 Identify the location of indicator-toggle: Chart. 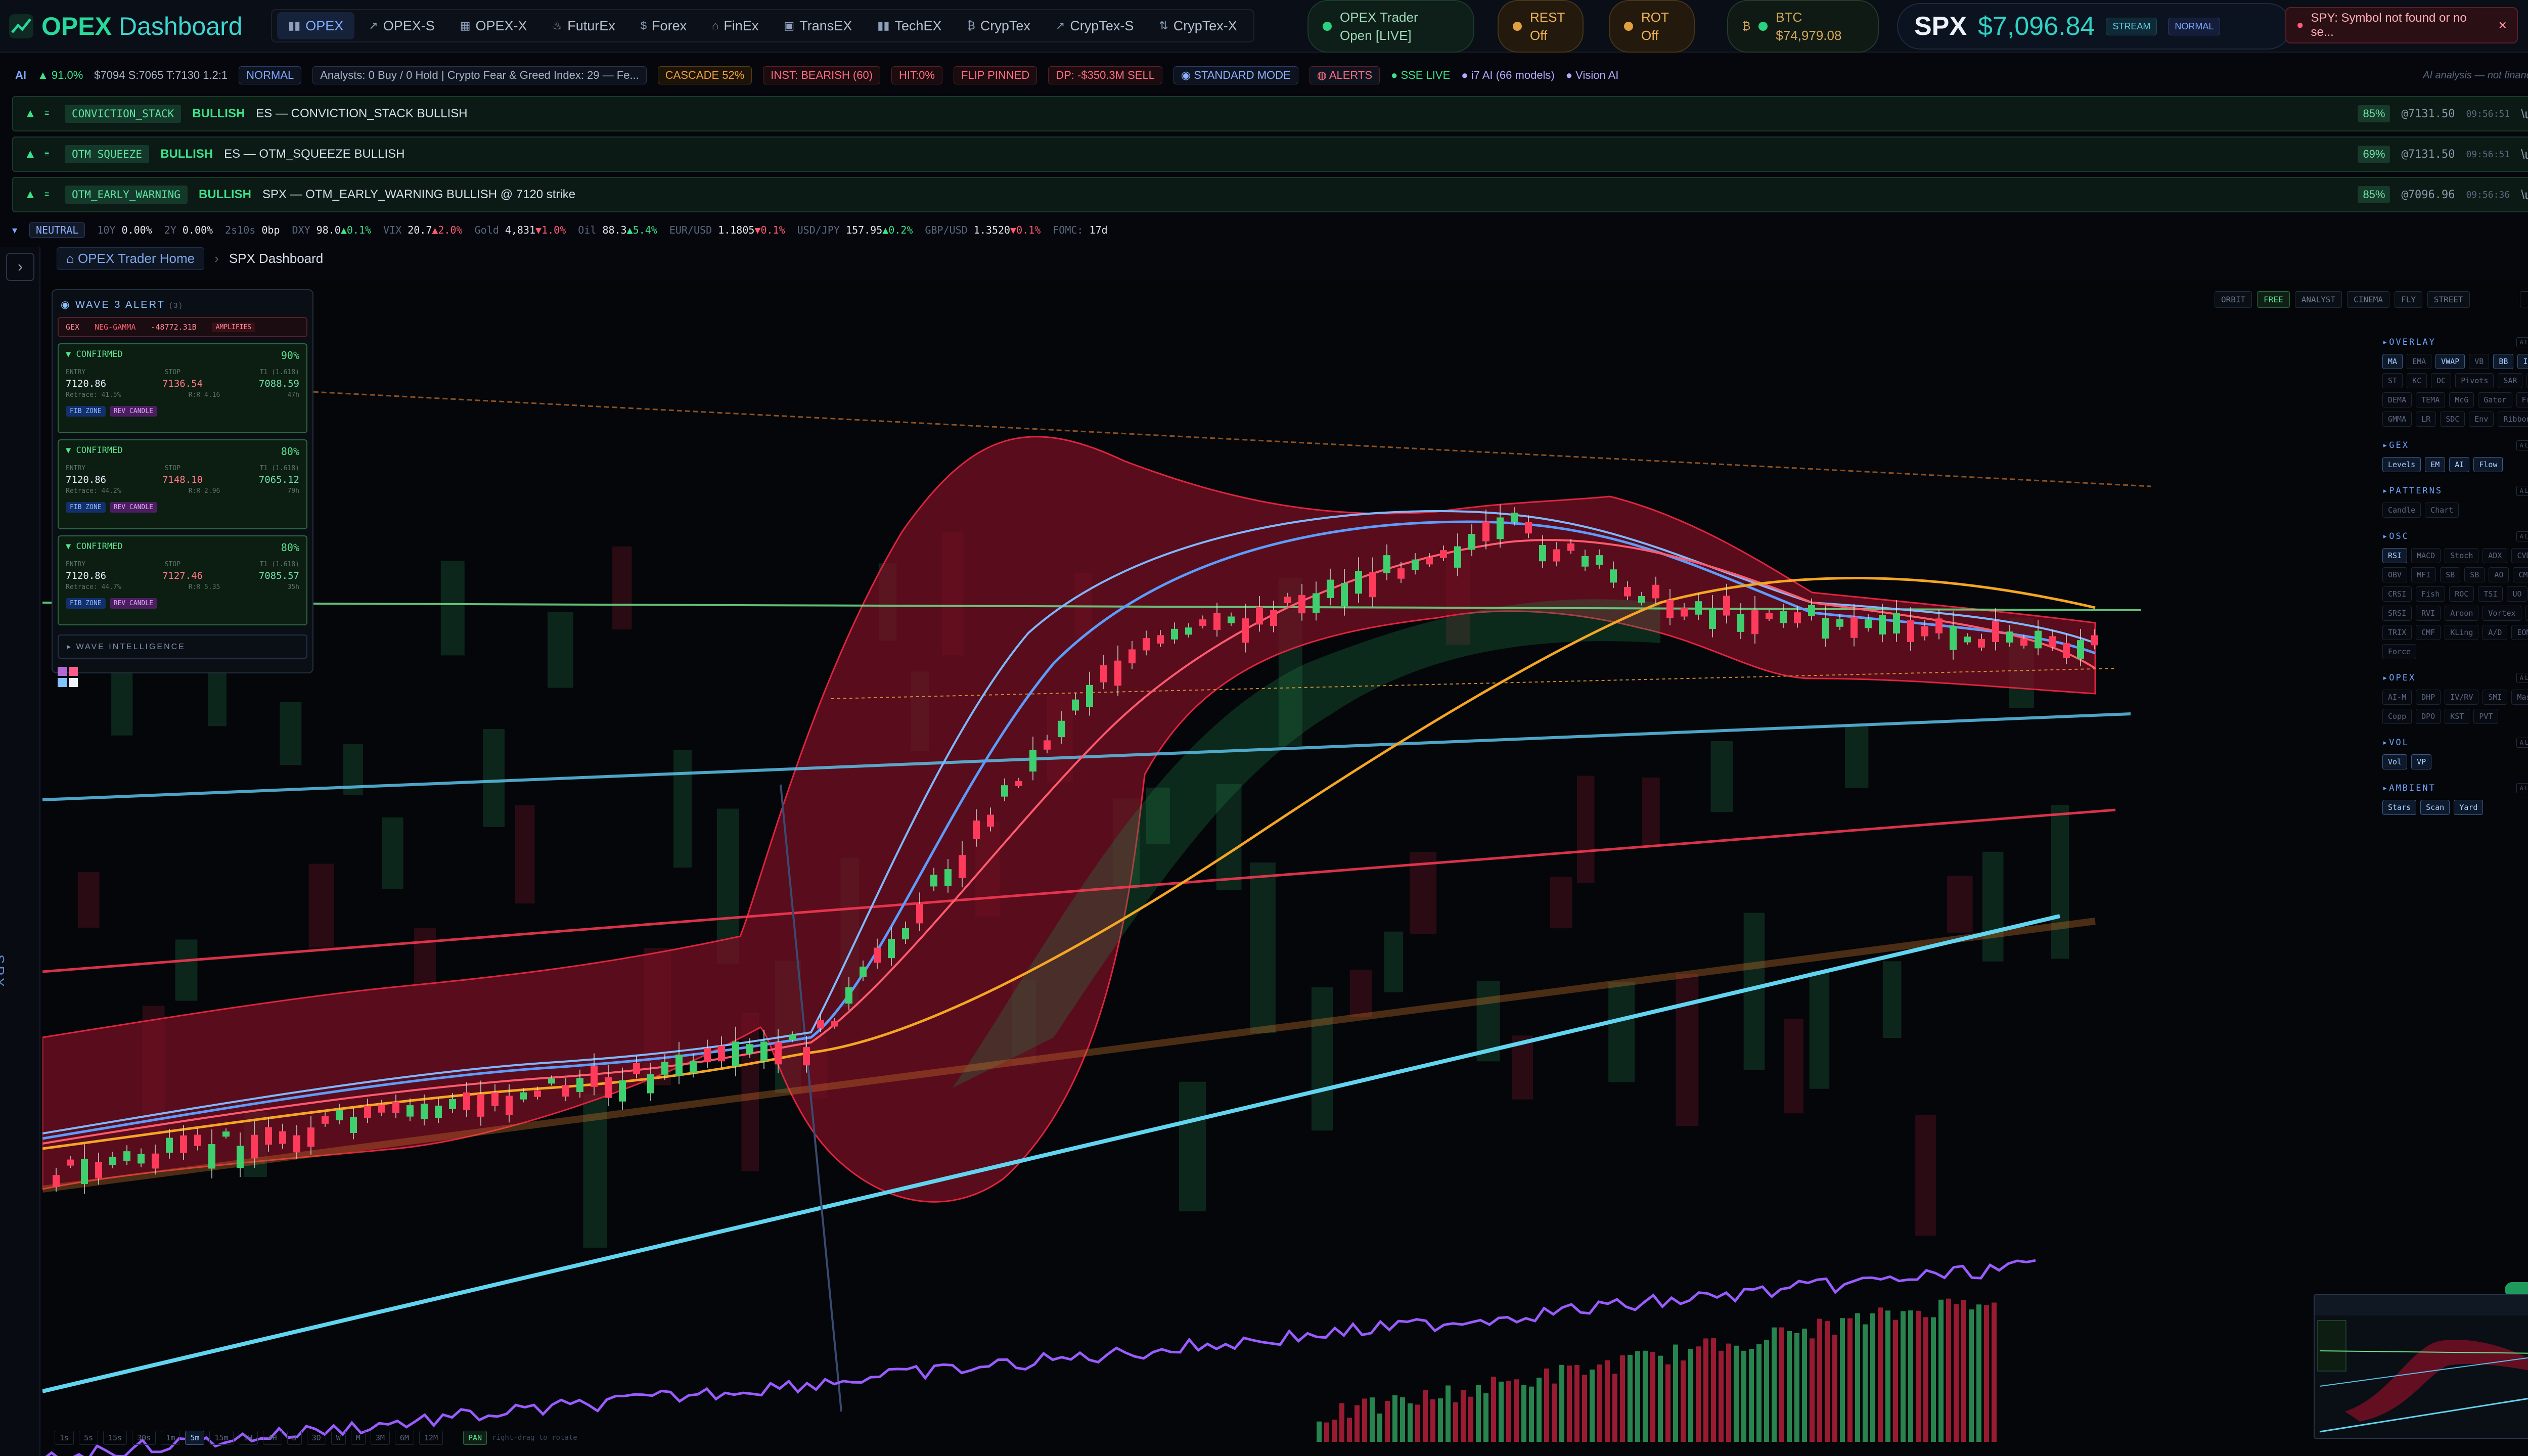
(2442, 510).